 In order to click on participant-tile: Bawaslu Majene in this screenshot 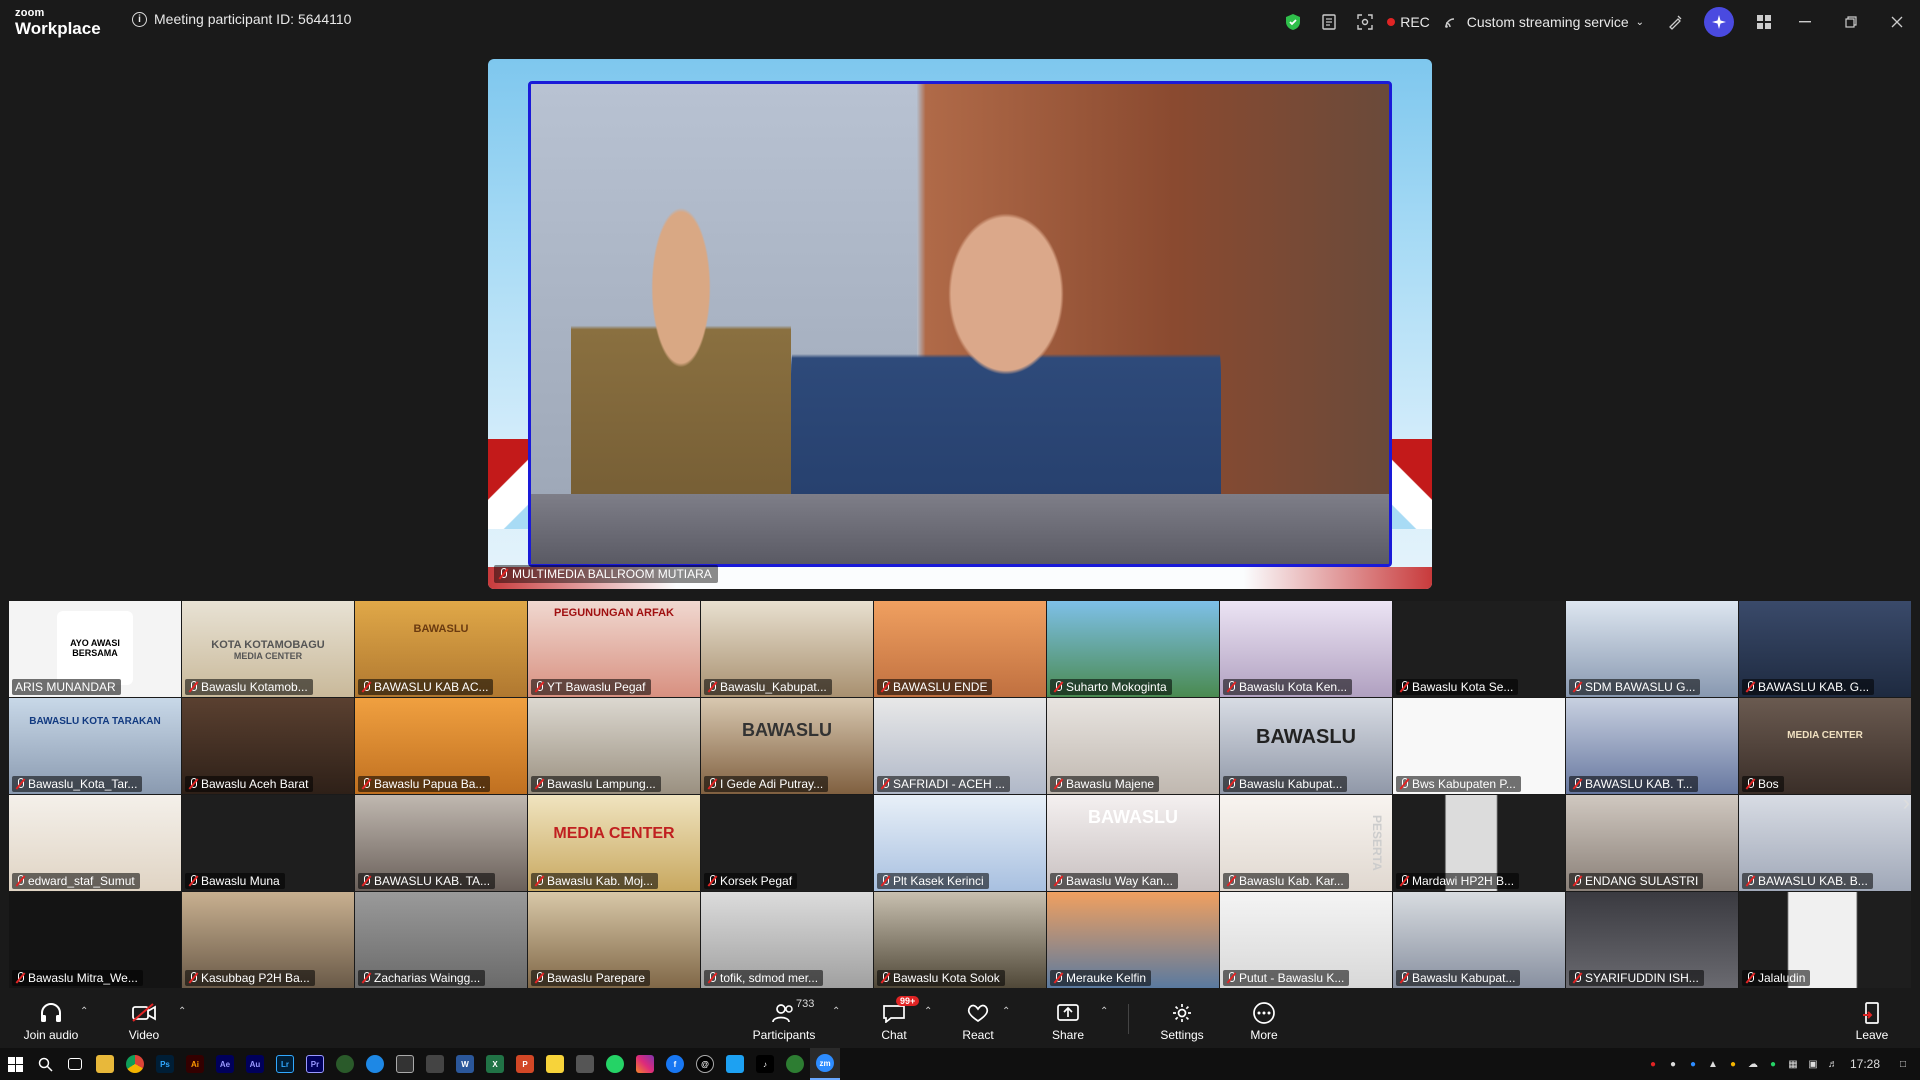, I will do `click(1133, 746)`.